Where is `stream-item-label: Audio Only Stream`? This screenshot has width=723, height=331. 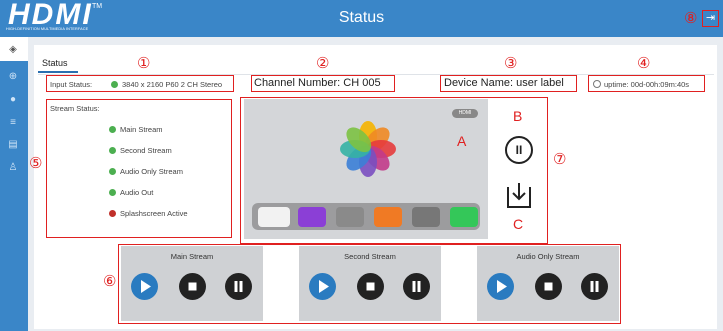
stream-item-label: Audio Only Stream is located at coordinates (151, 171).